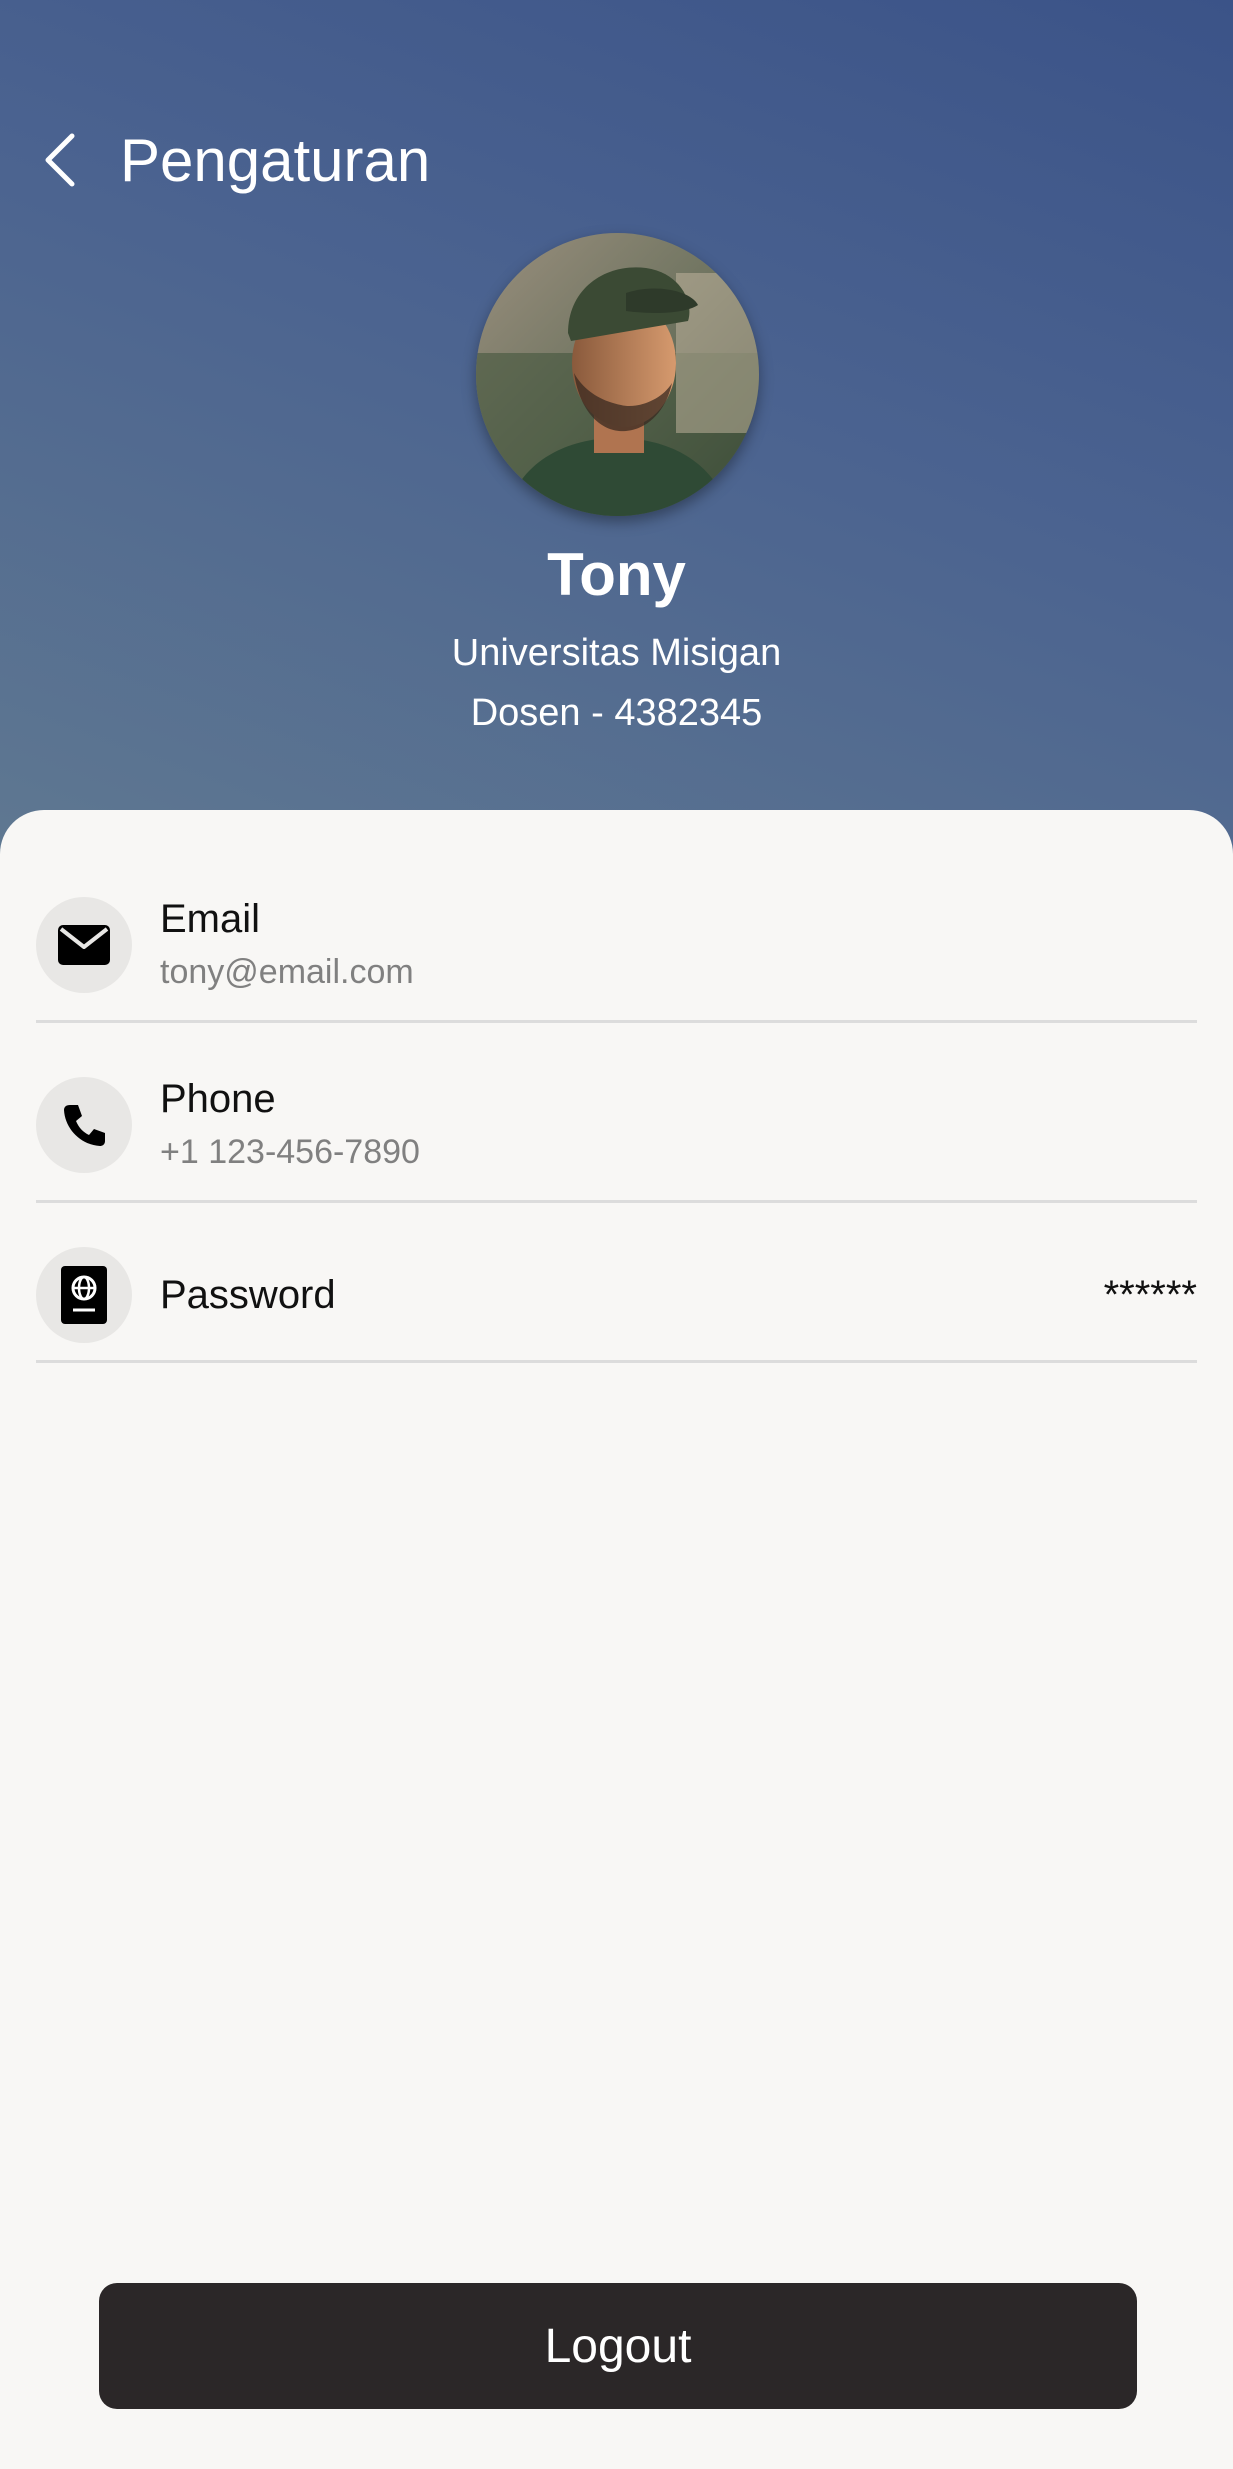  I want to click on phone-icon, so click(84, 1125).